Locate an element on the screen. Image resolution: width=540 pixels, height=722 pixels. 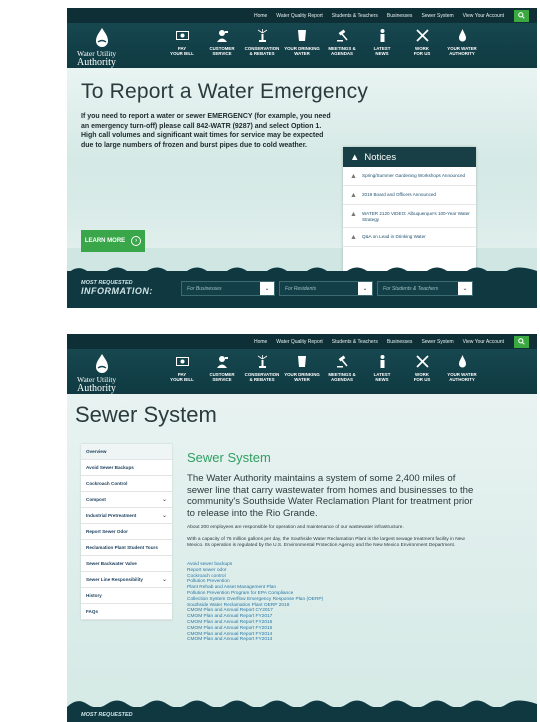
select-students-teachers: For Students & Teachers ⌄ is located at coordinates (425, 288).